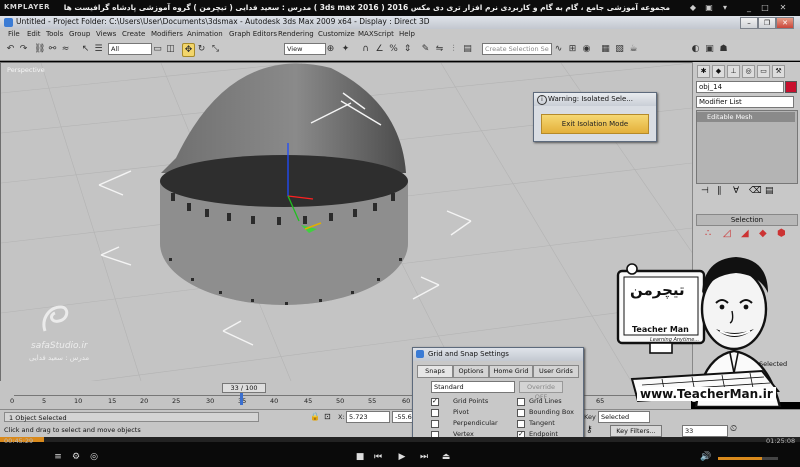 This screenshot has height=467, width=800. Describe the element at coordinates (747, 220) in the screenshot. I see `selection-rollout-header: Selection` at that location.